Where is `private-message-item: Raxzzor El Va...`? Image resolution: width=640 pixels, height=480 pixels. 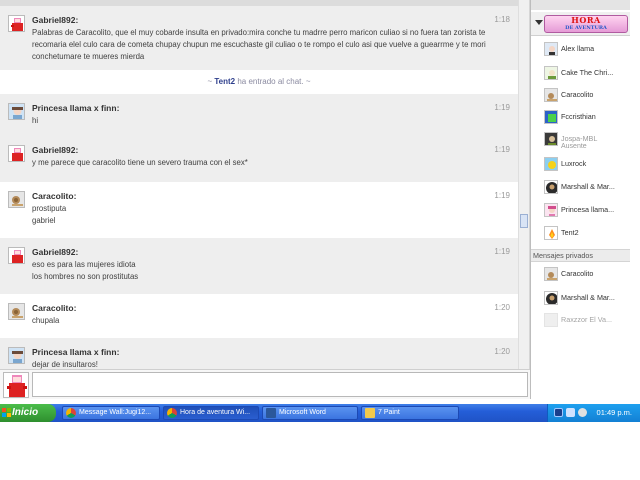 private-message-item: Raxzzor El Va... is located at coordinates (580, 322).